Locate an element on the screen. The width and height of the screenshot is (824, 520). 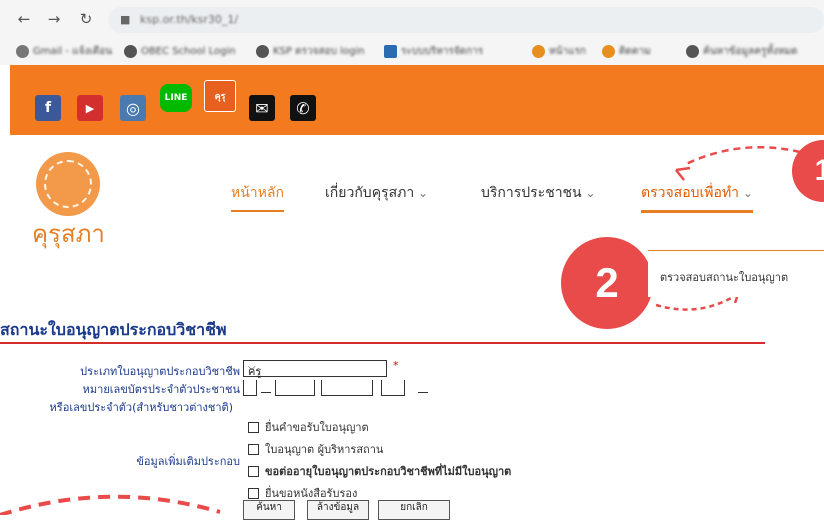
option-row: ยื่นคำขอรับใบอนุญาต is located at coordinates (308, 427).